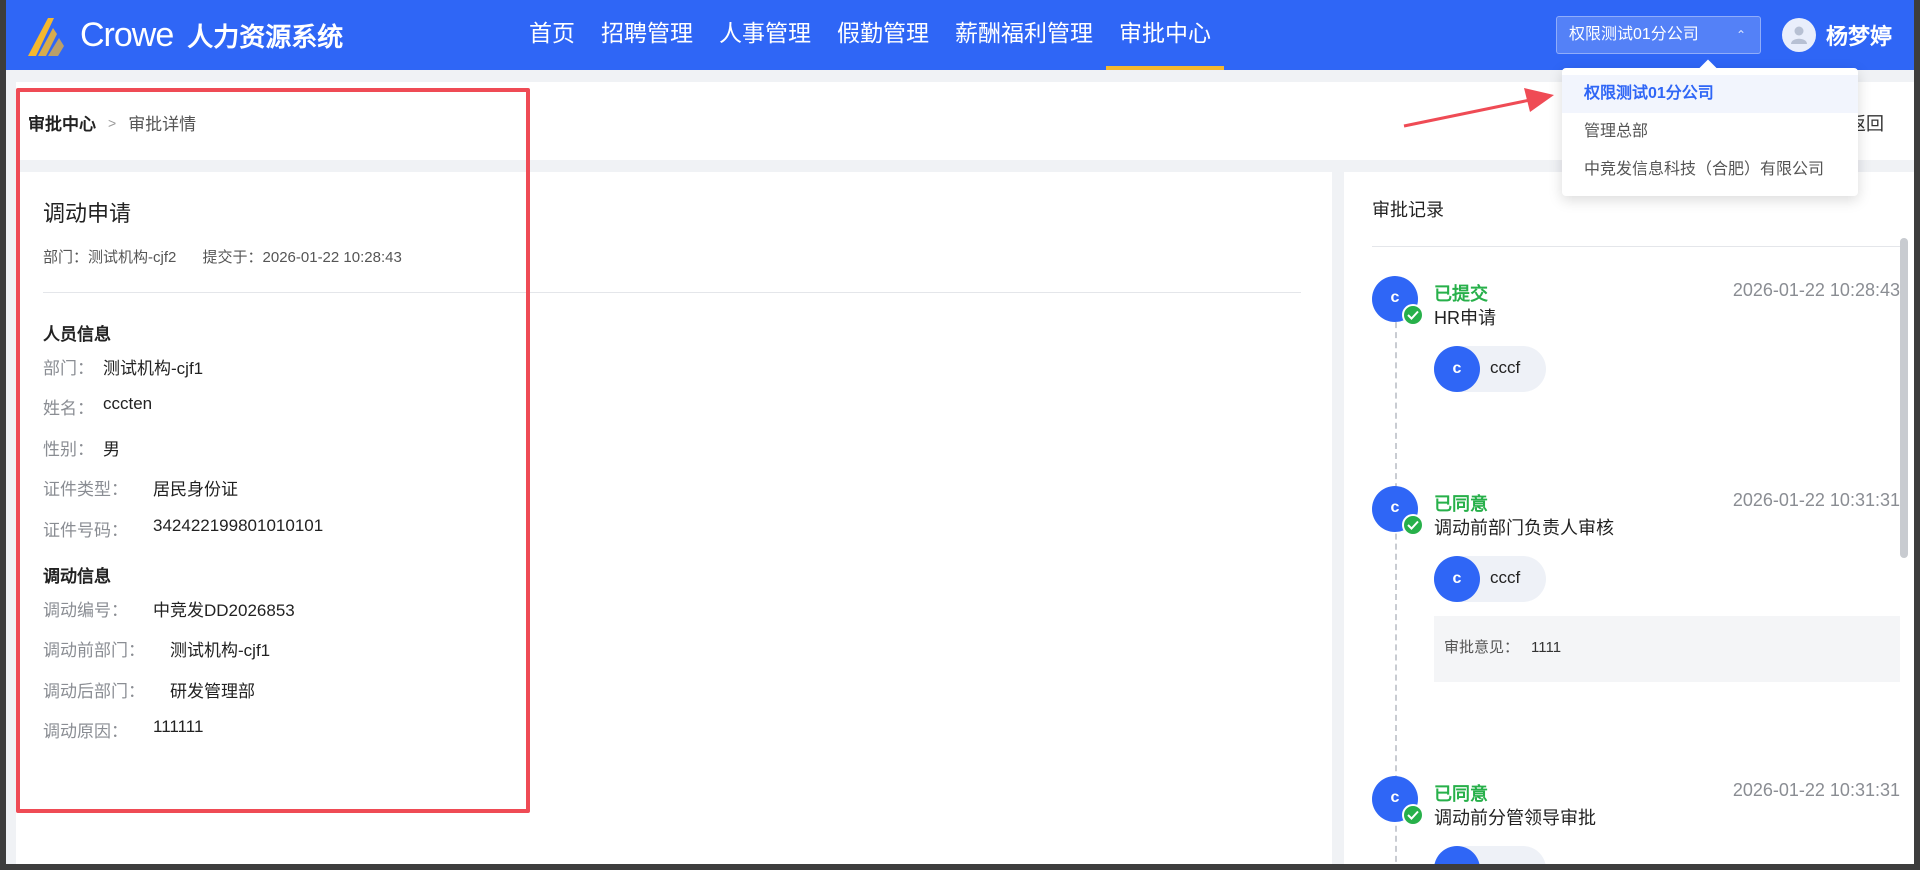  Describe the element at coordinates (1482, 647) in the screenshot. I see `comment-label: 审批意见：` at that location.